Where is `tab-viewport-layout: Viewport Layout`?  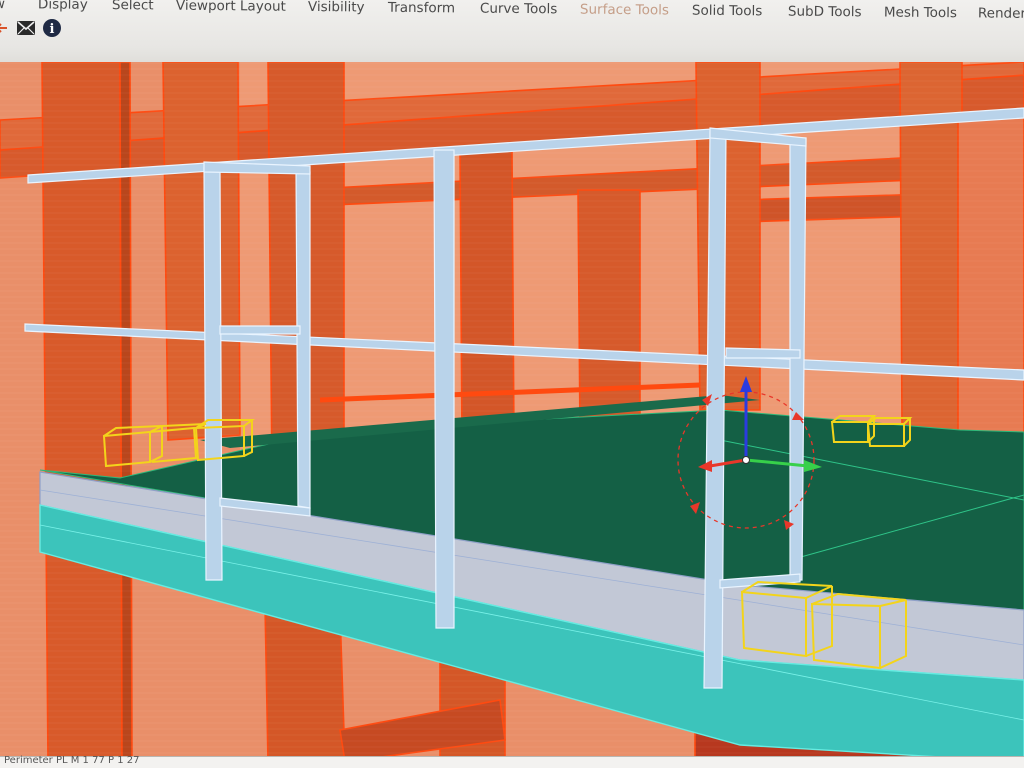 tab-viewport-layout: Viewport Layout is located at coordinates (231, 7).